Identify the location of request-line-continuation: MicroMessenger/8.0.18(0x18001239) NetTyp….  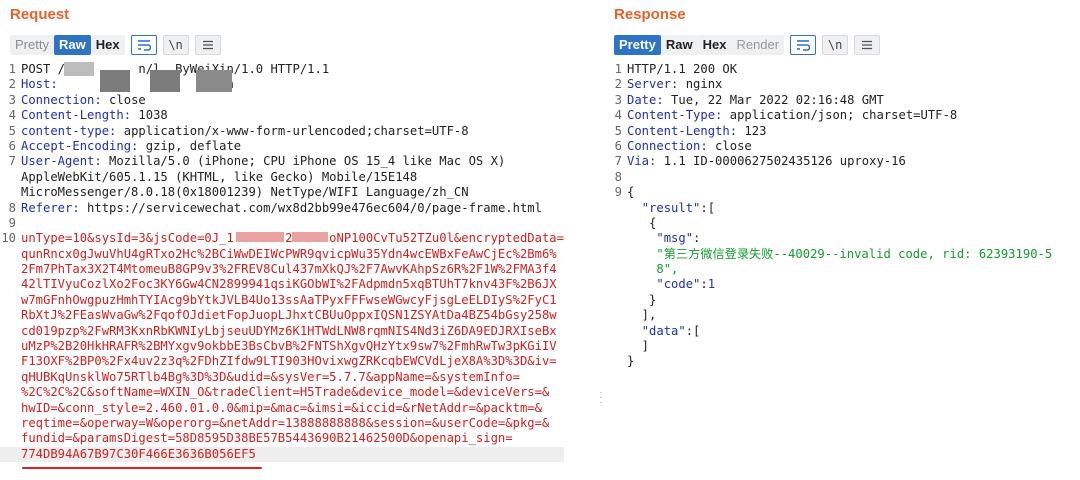
(245, 192).